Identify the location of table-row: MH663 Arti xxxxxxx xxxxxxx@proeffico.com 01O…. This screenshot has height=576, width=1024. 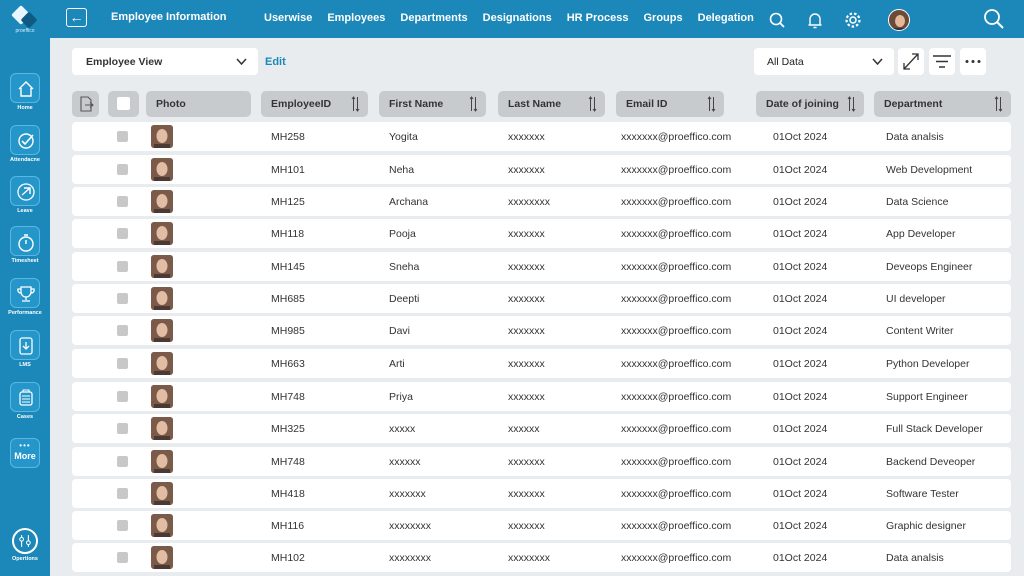
(541, 363).